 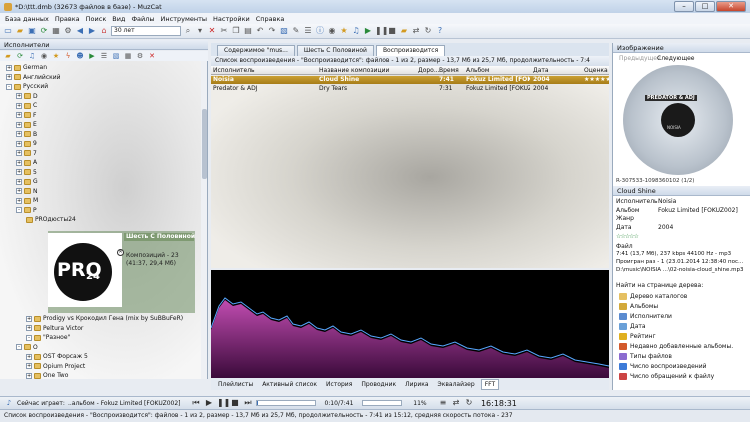 What do you see at coordinates (120, 252) in the screenshot?
I see `remove-icon: ✕` at bounding box center [120, 252].